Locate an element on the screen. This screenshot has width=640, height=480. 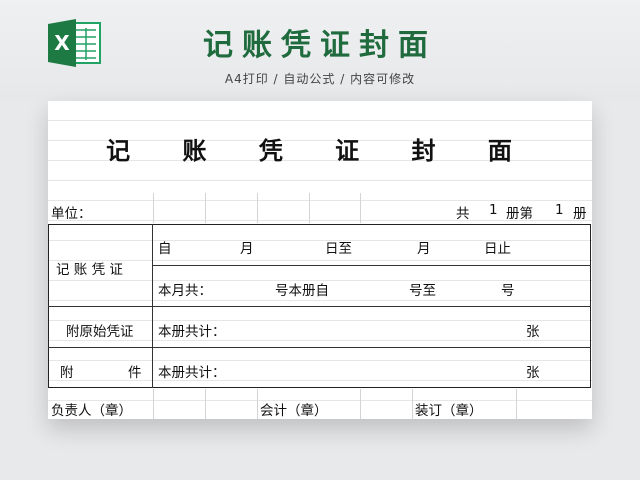
page-title: 记账凭证封面 is located at coordinates (320, 45).